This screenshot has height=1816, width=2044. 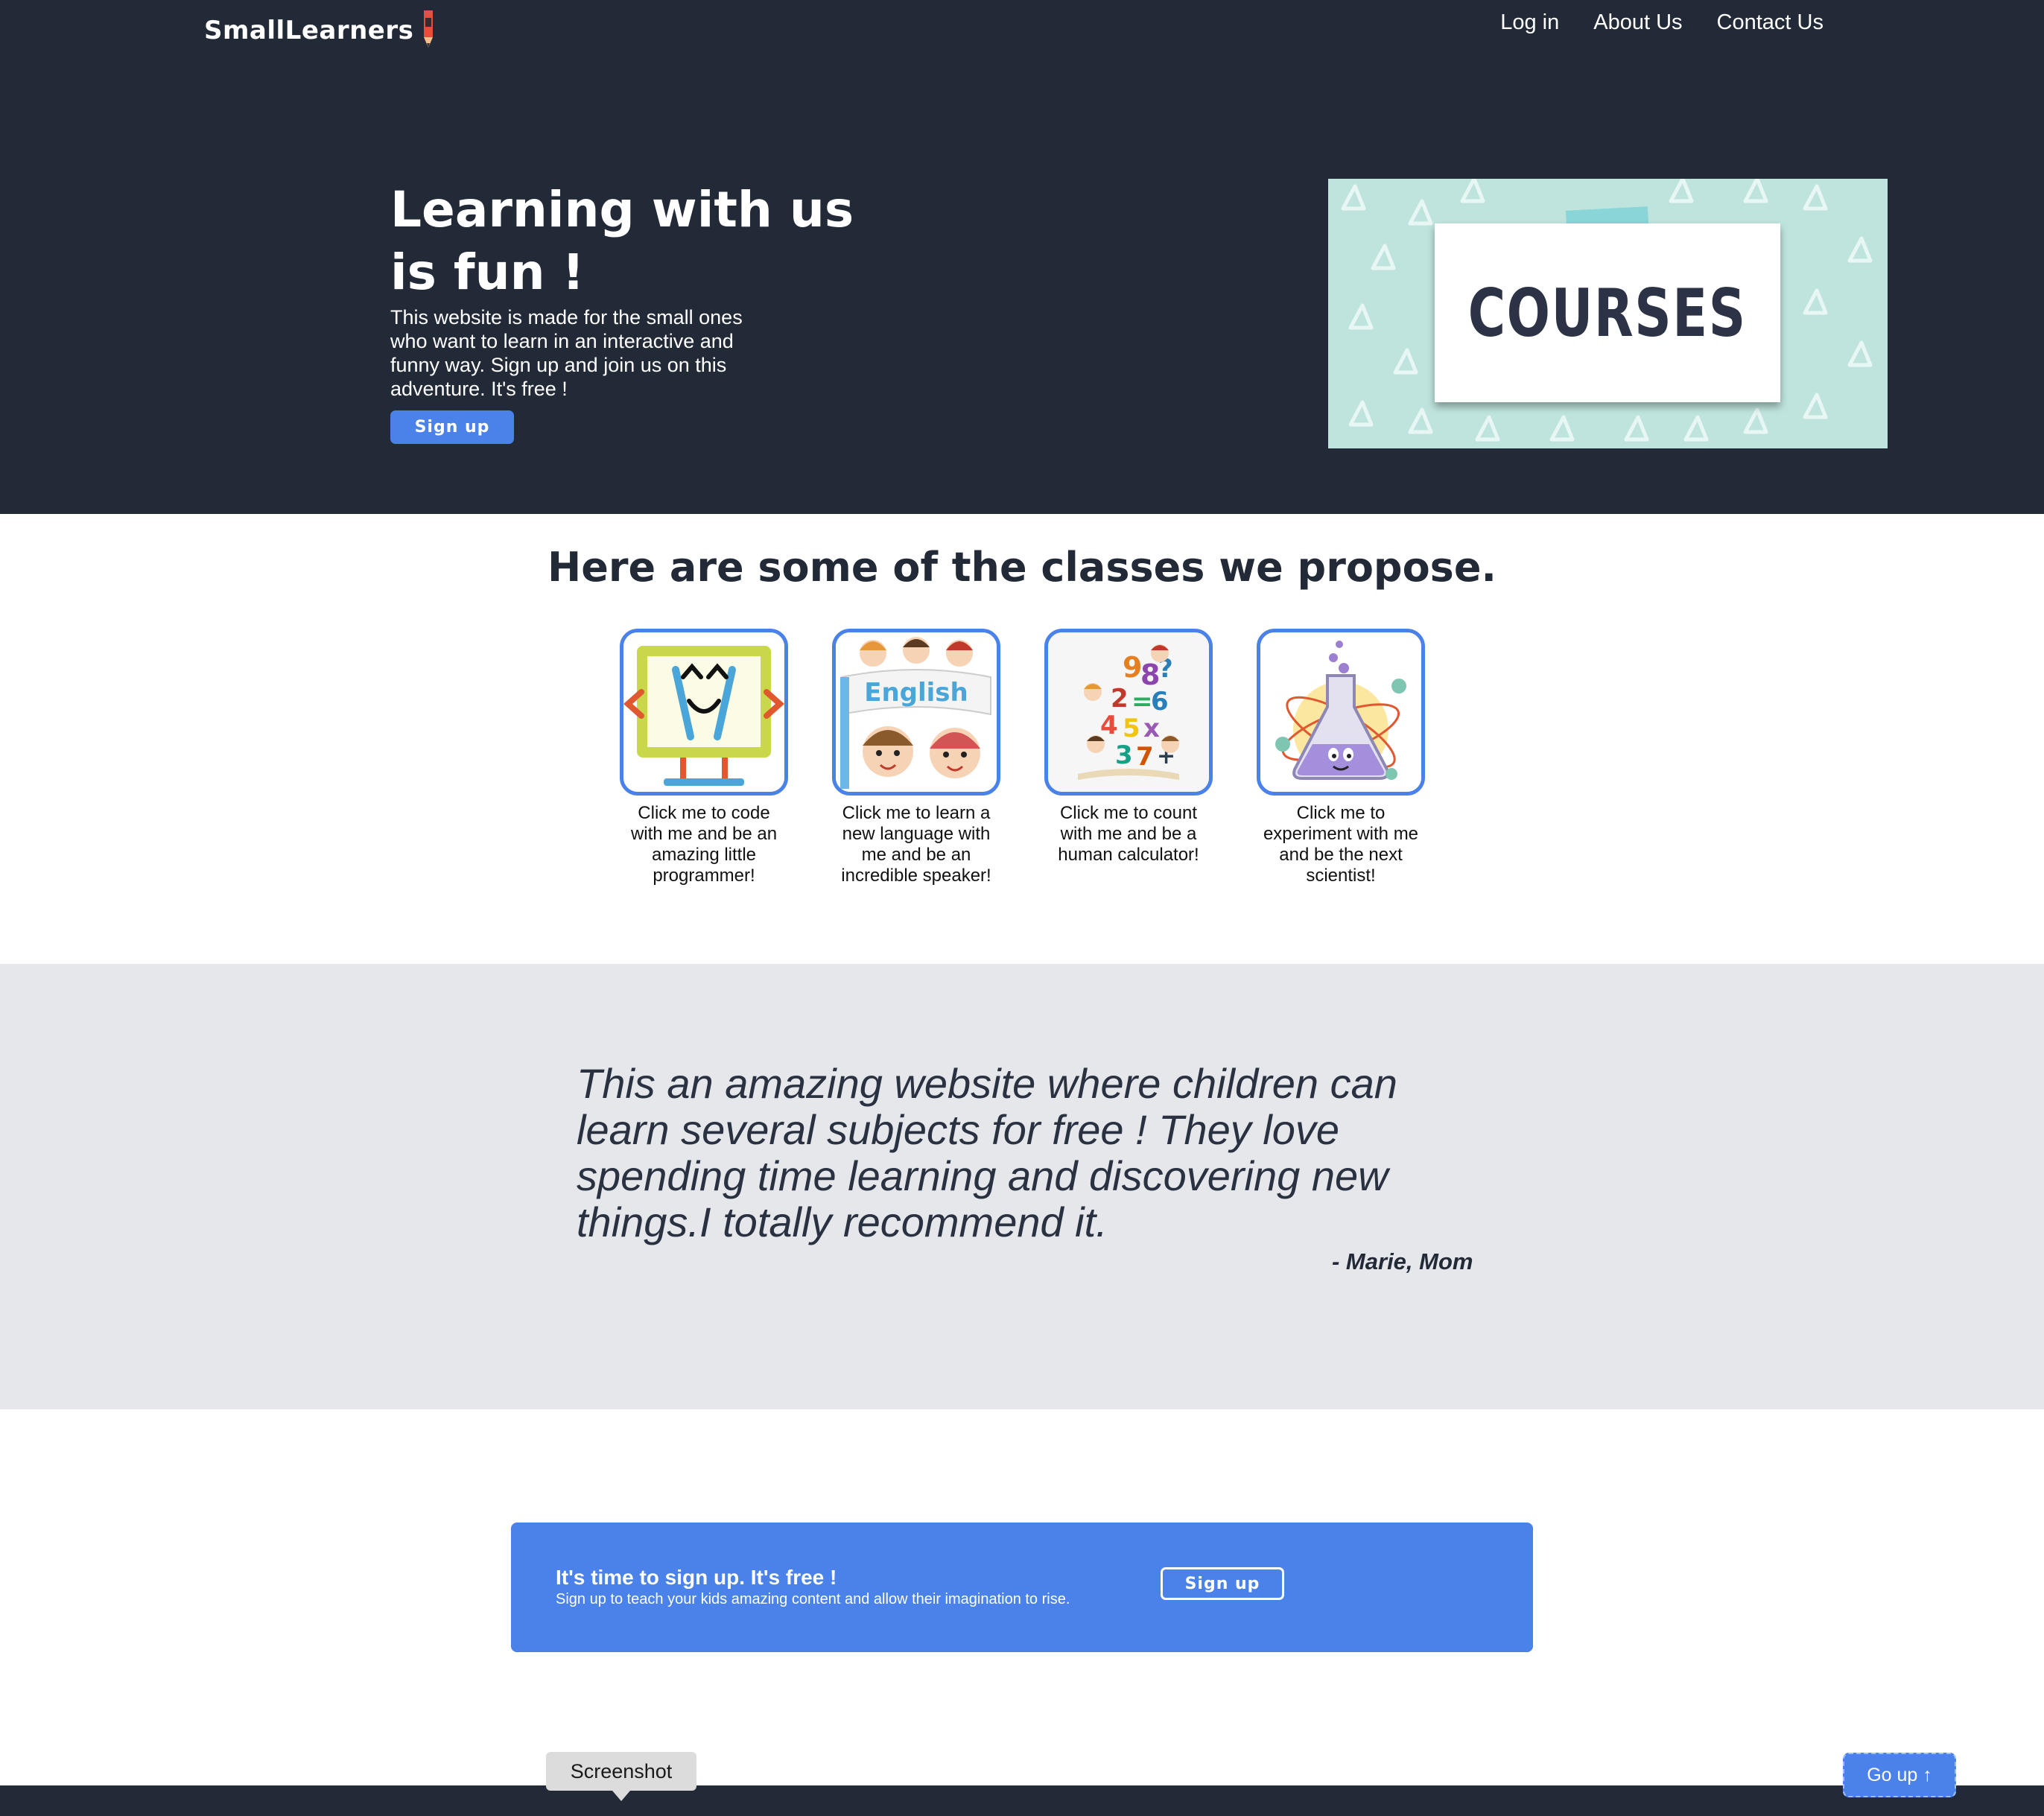 I want to click on coding-screen-icon, so click(x=704, y=712).